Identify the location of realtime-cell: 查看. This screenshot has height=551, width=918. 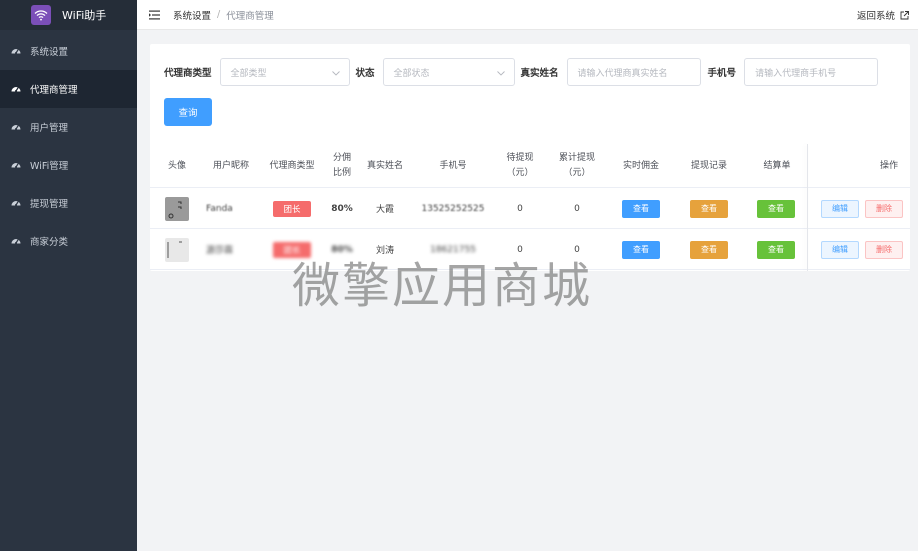
(641, 249).